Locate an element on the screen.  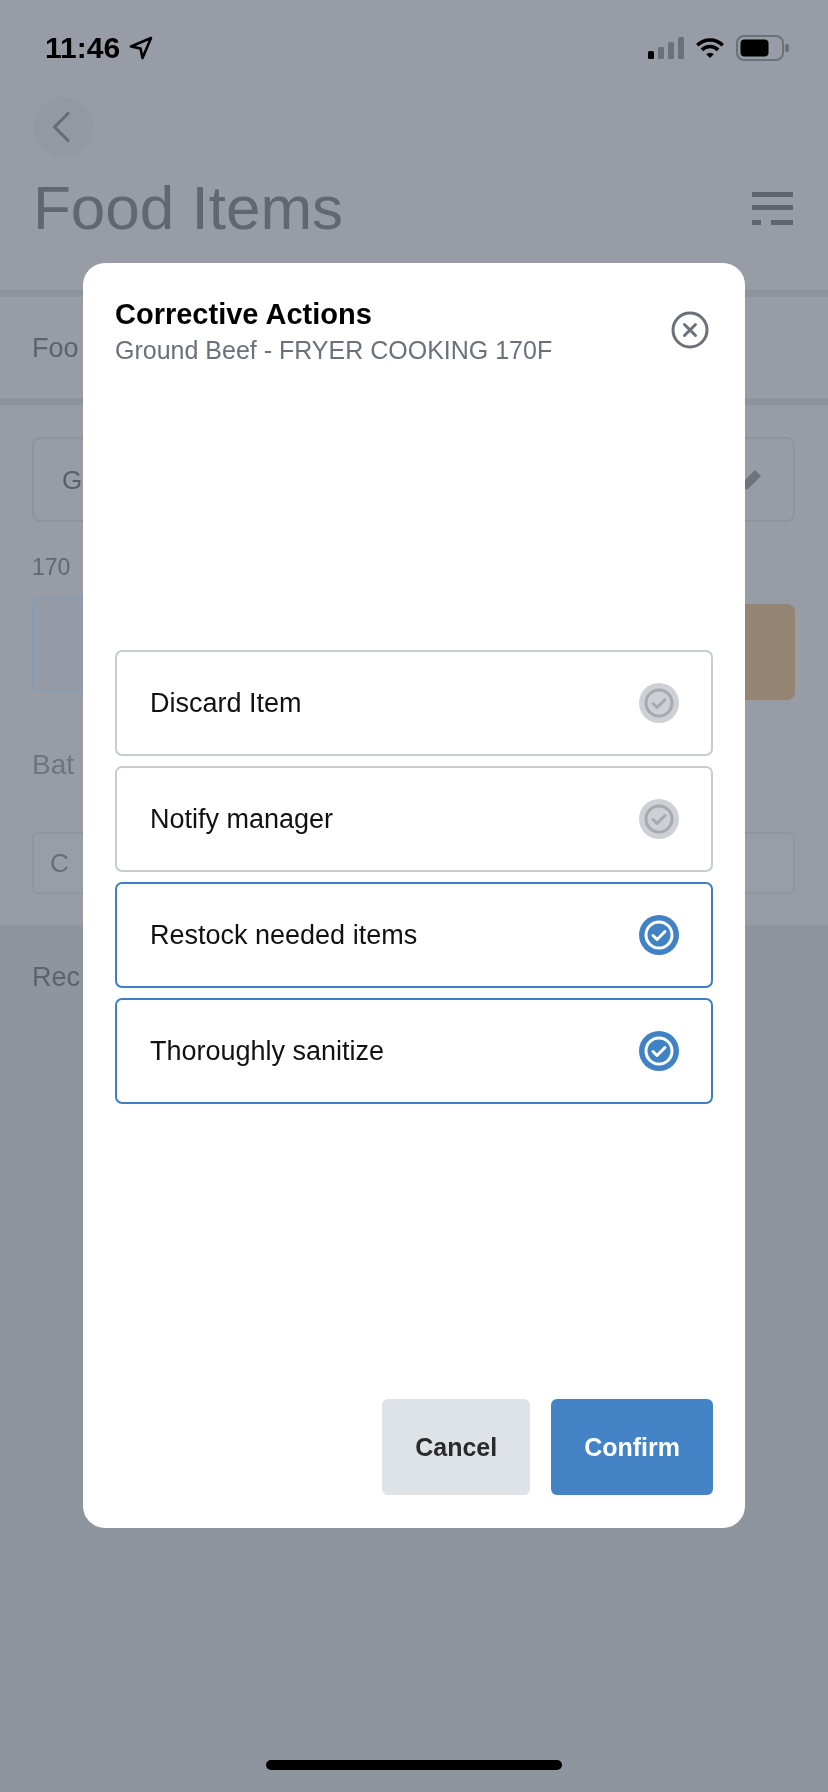
option-row: Thoroughly sanitize is located at coordinates (414, 1051).